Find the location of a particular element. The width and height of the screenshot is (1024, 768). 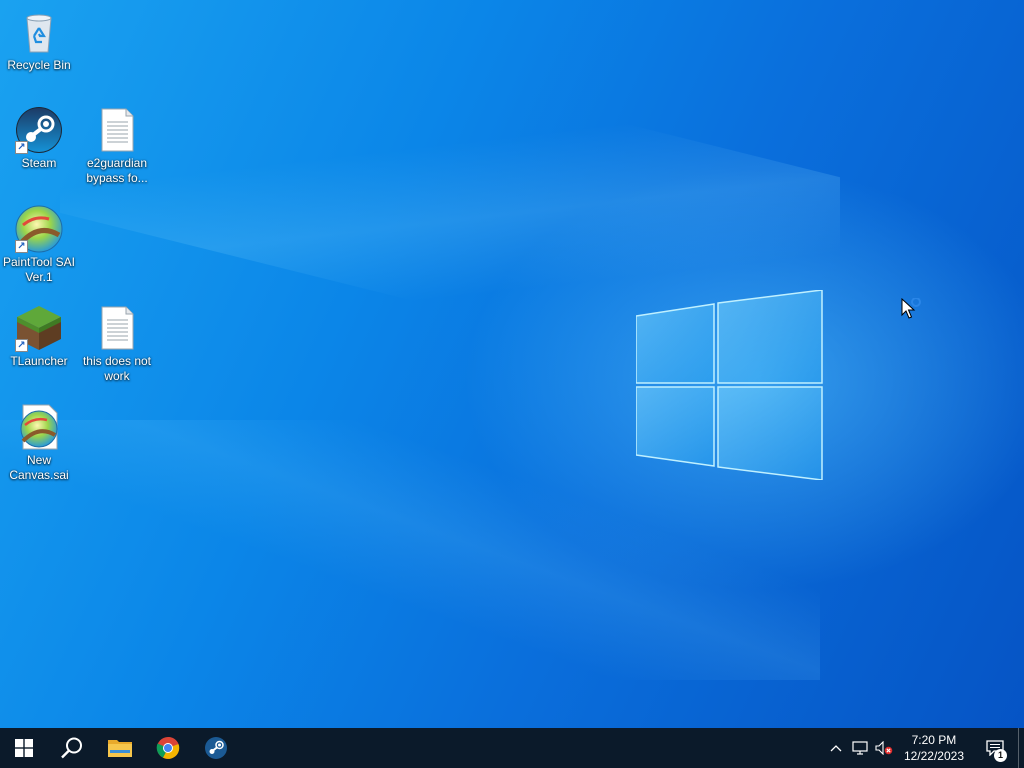

desktop-icon-label: New Canvas.sai is located at coordinates (39, 467).